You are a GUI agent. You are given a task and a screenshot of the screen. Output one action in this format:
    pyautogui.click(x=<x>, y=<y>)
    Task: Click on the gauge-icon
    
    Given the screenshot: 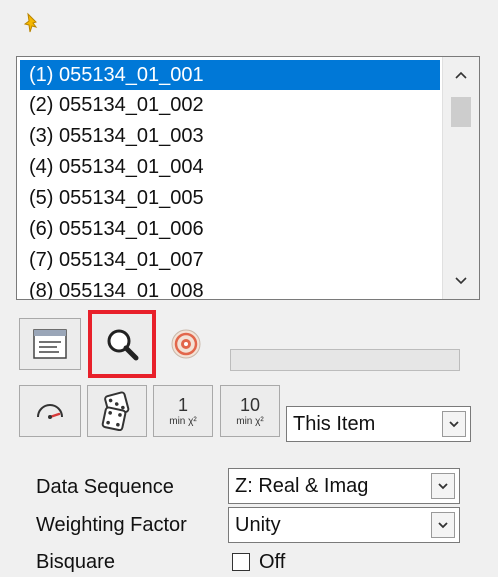 What is the action you would take?
    pyautogui.click(x=50, y=411)
    